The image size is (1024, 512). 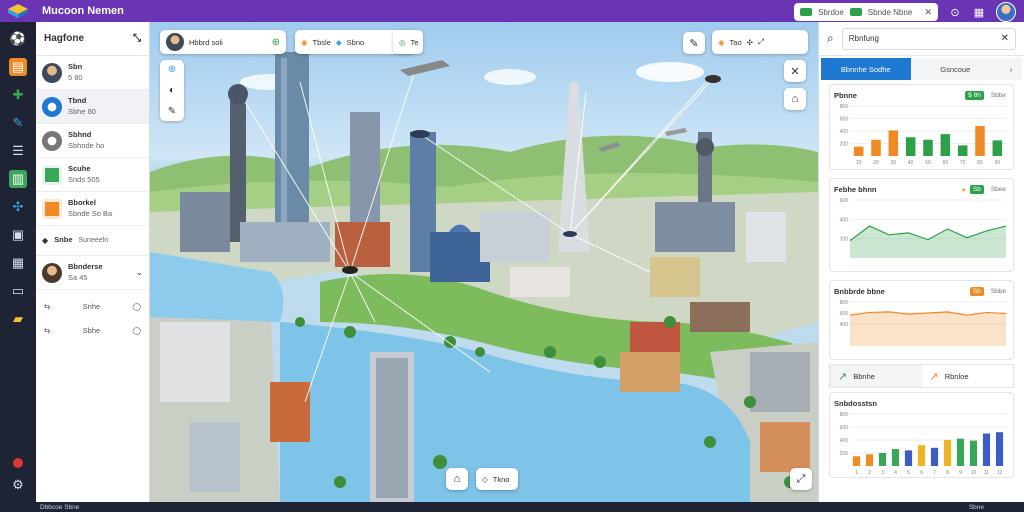 I want to click on top-chip-text: Sbnde Nbne, so click(x=890, y=12).